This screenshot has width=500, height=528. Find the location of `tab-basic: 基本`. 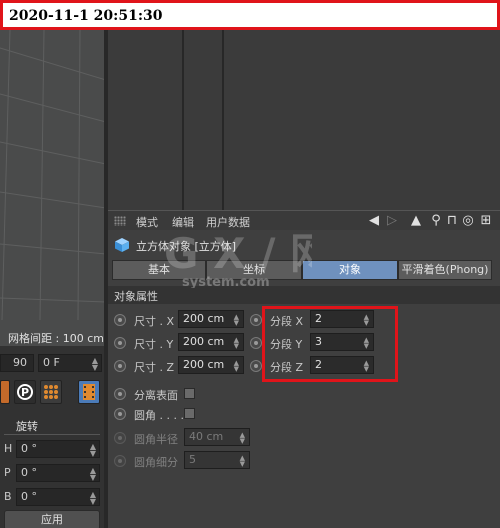

tab-basic: 基本 is located at coordinates (159, 270).